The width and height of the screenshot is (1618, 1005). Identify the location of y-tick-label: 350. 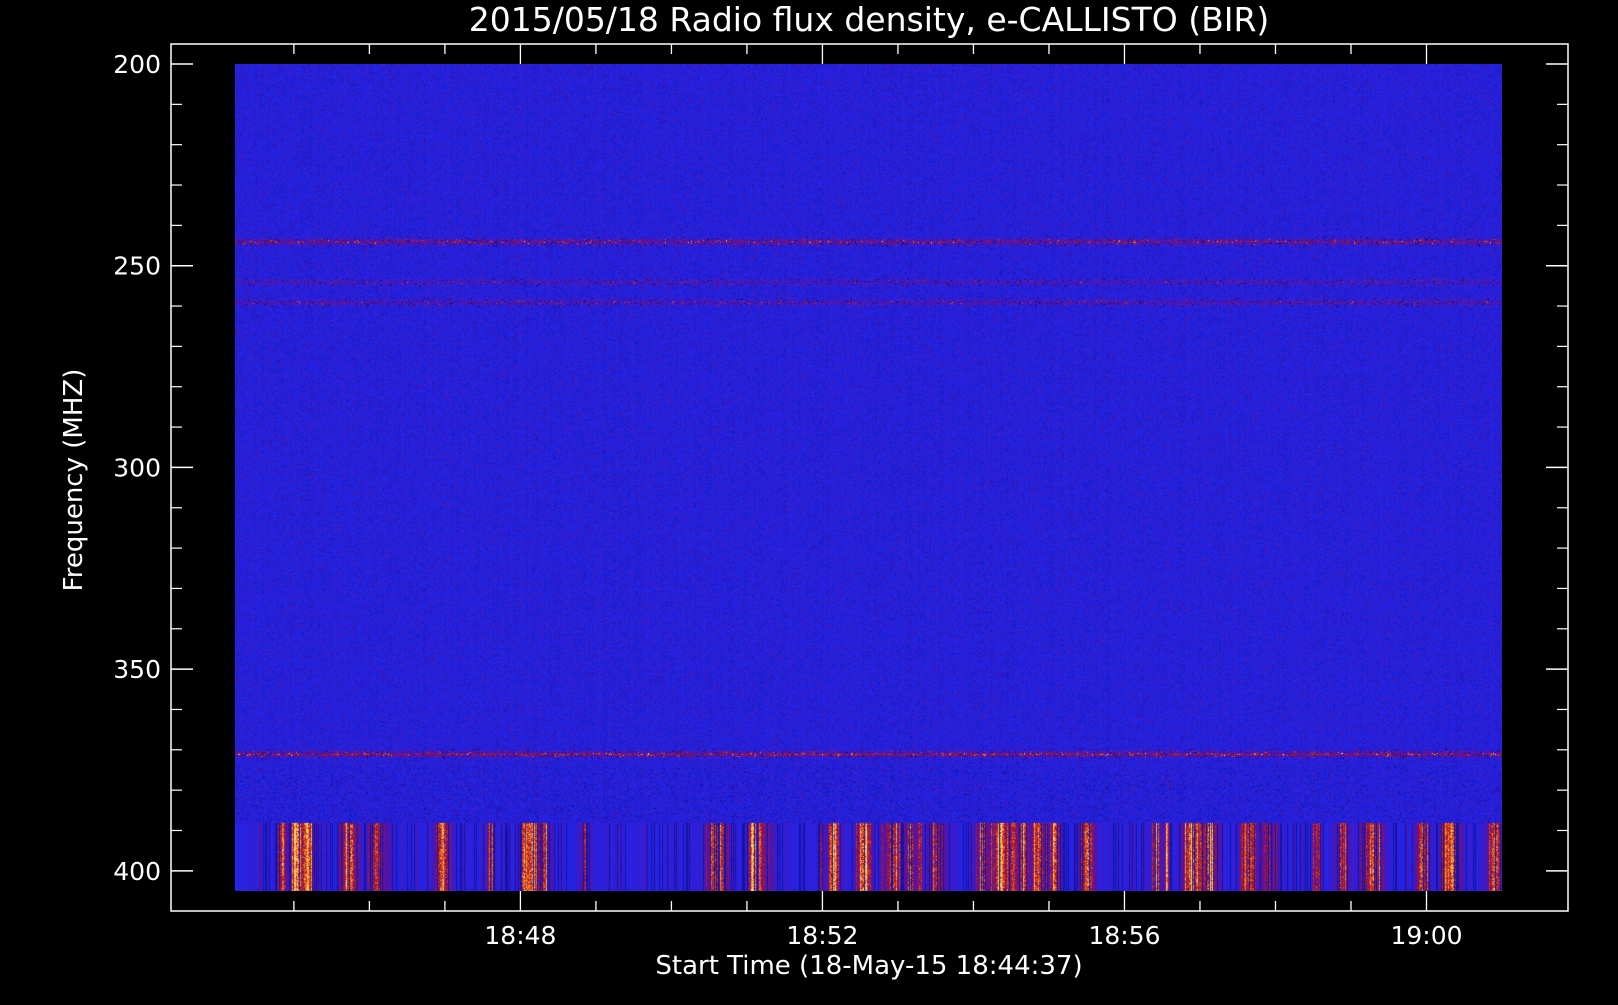
(137, 669).